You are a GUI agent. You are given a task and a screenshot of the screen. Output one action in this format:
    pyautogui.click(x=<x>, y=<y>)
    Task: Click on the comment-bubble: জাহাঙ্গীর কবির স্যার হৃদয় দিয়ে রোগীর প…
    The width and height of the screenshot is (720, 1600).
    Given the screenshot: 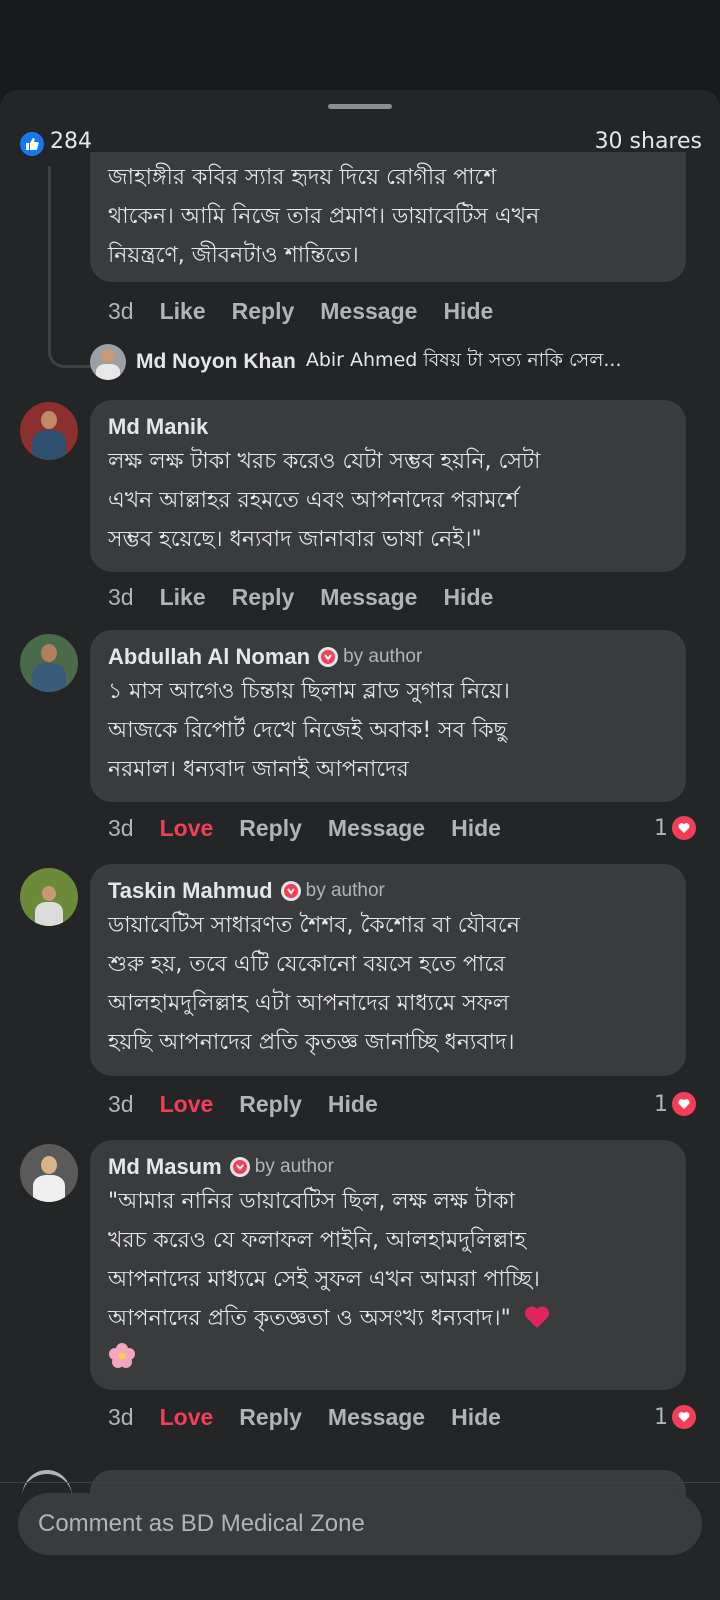 What is the action you would take?
    pyautogui.click(x=388, y=217)
    